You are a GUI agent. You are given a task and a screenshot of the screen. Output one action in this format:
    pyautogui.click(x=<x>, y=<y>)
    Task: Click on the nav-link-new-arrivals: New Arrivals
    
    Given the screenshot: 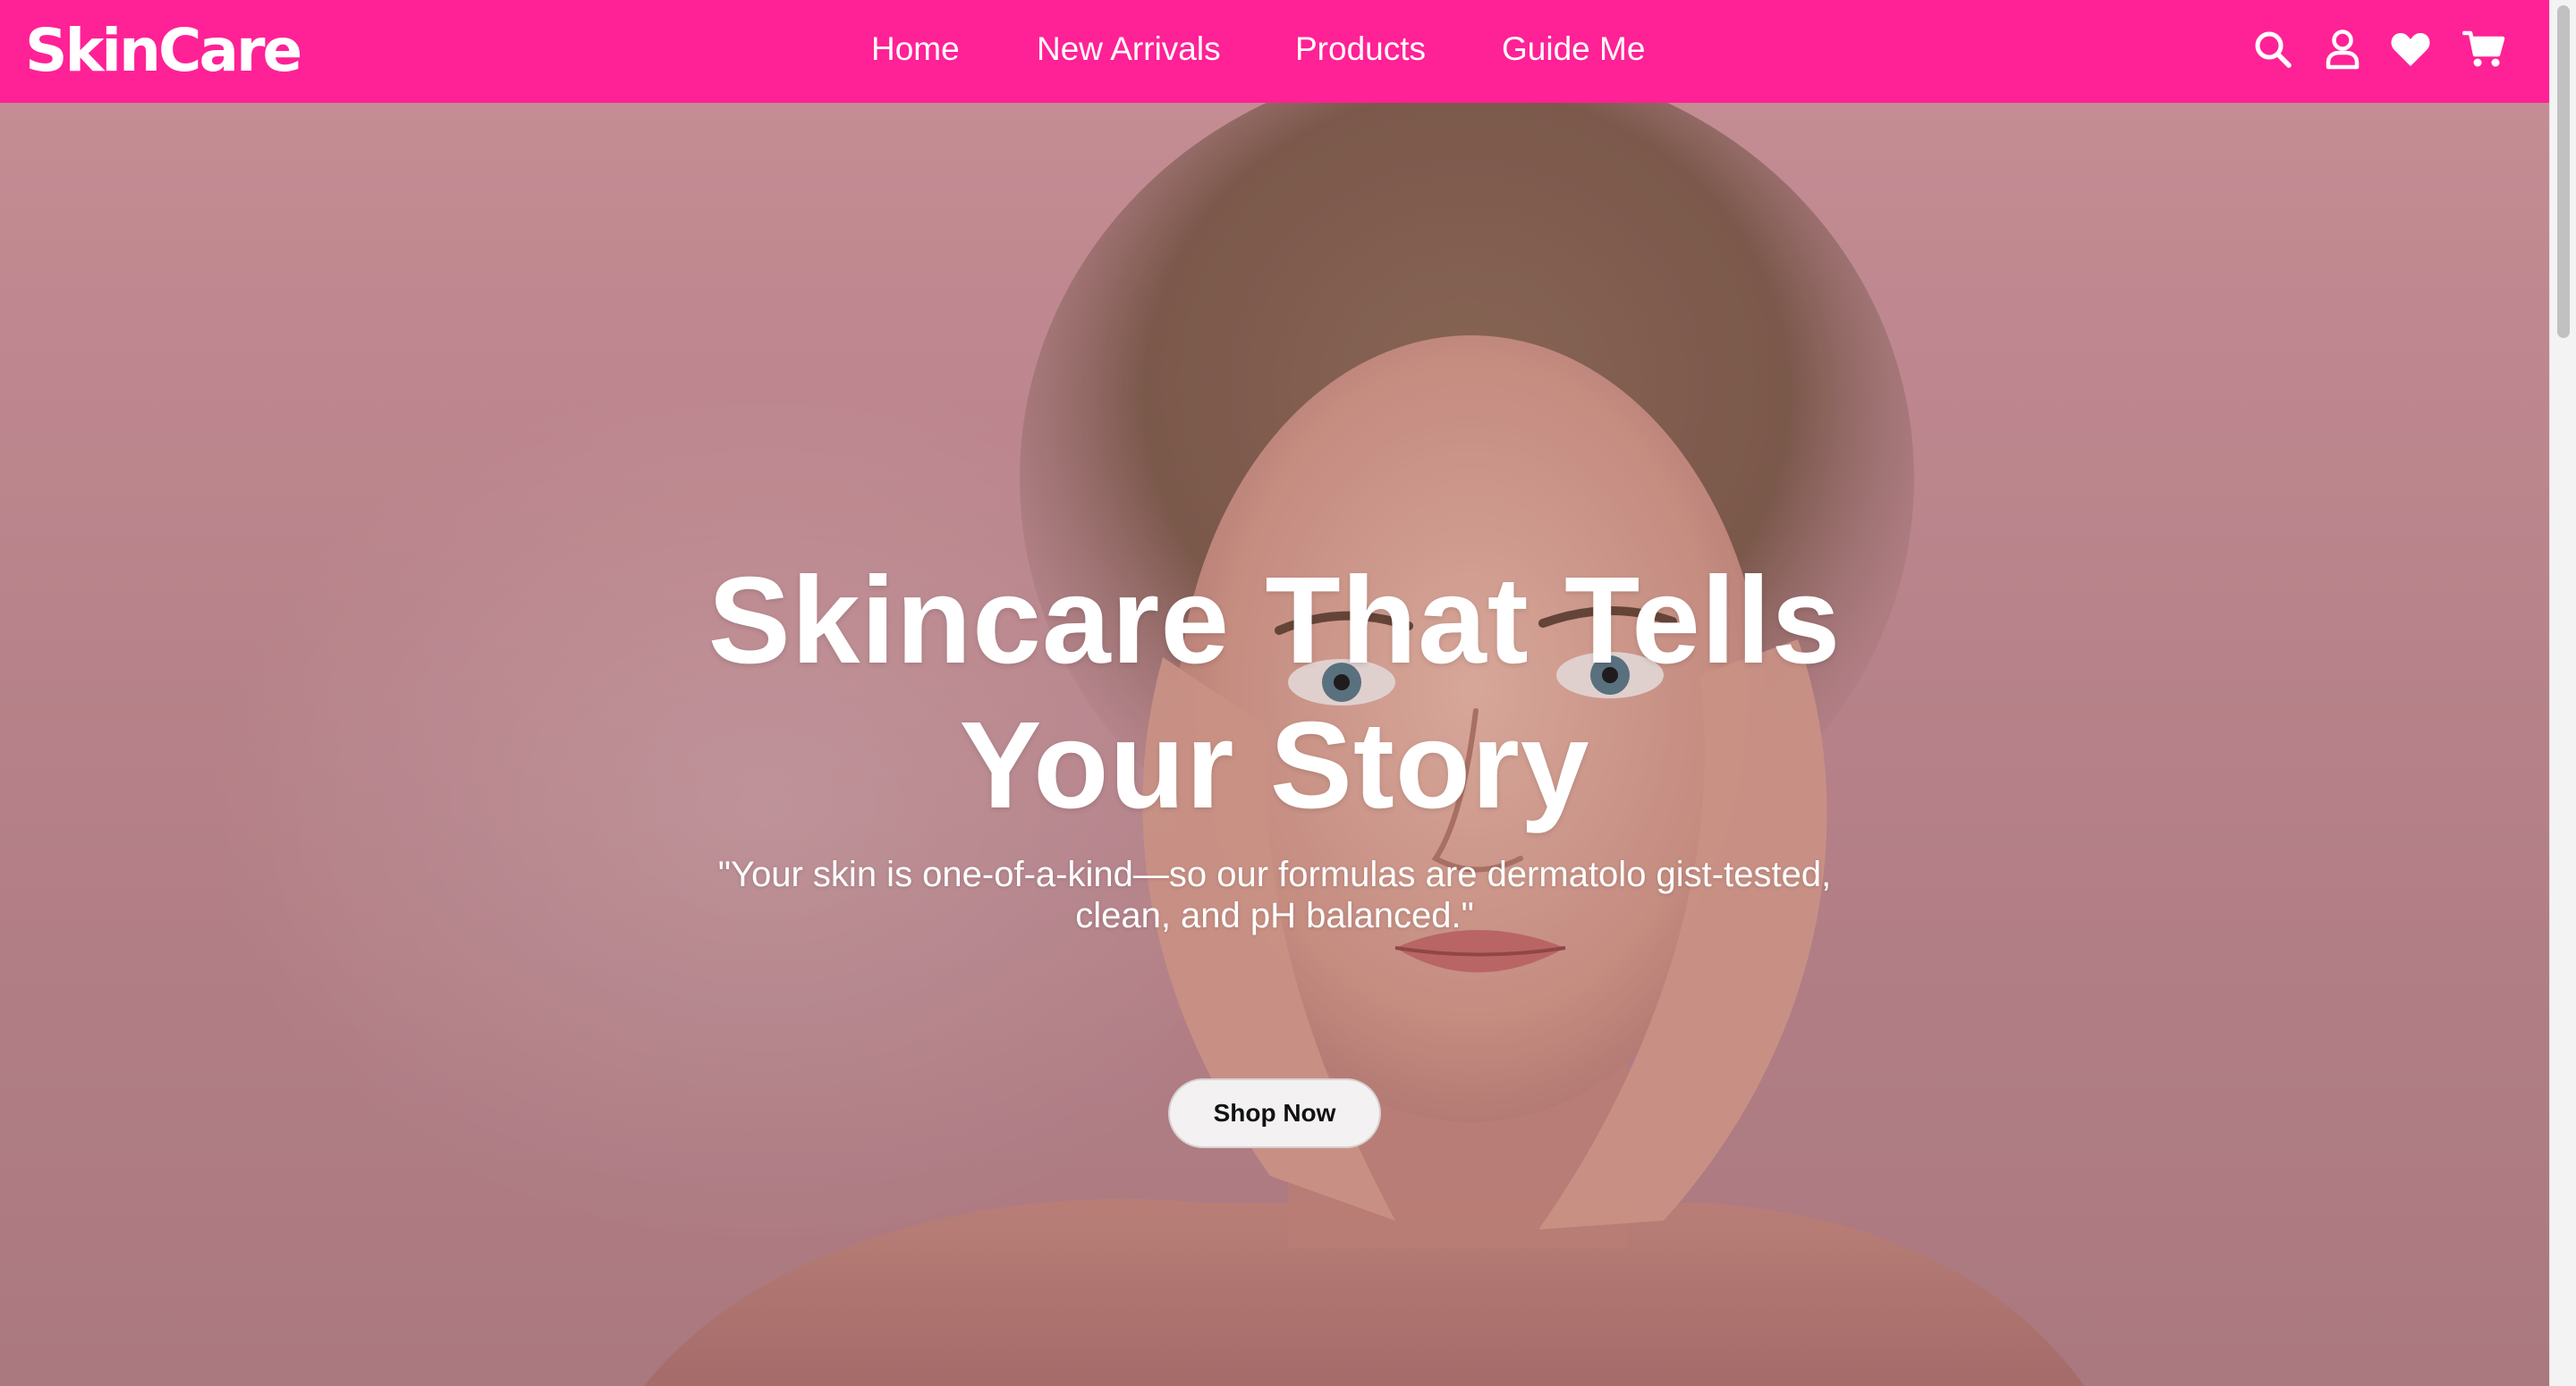 What is the action you would take?
    pyautogui.click(x=1129, y=49)
    